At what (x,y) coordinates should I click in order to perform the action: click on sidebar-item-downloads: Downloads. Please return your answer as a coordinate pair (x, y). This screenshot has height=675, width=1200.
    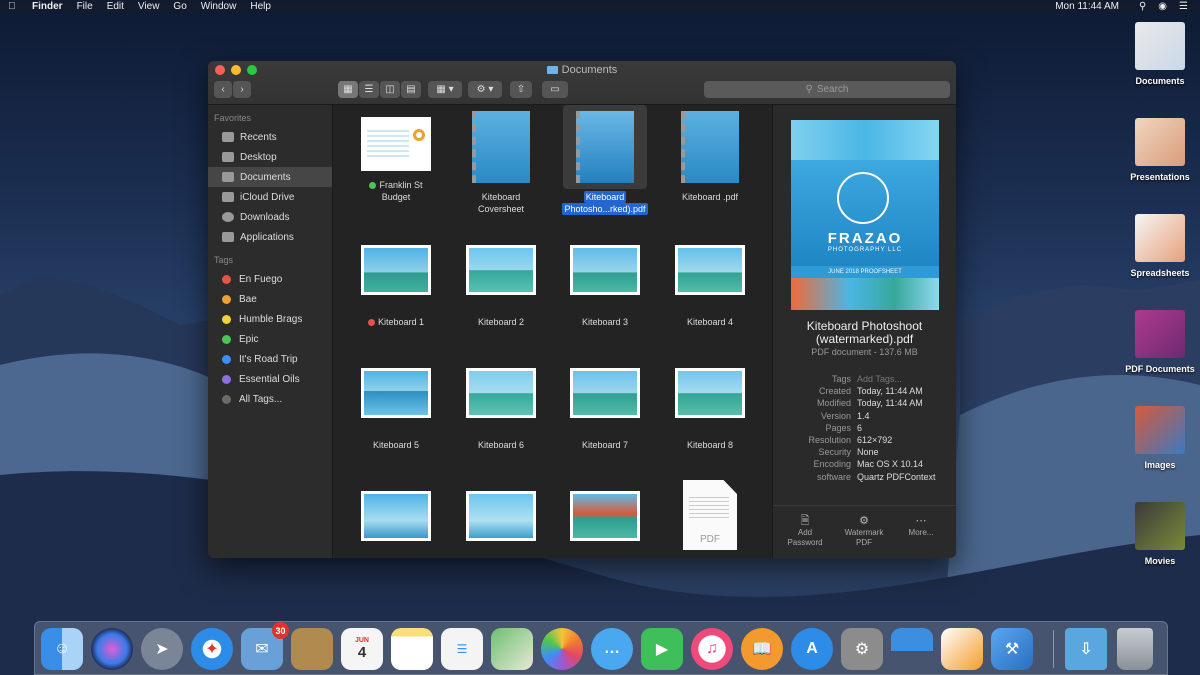
    Looking at the image, I should click on (270, 217).